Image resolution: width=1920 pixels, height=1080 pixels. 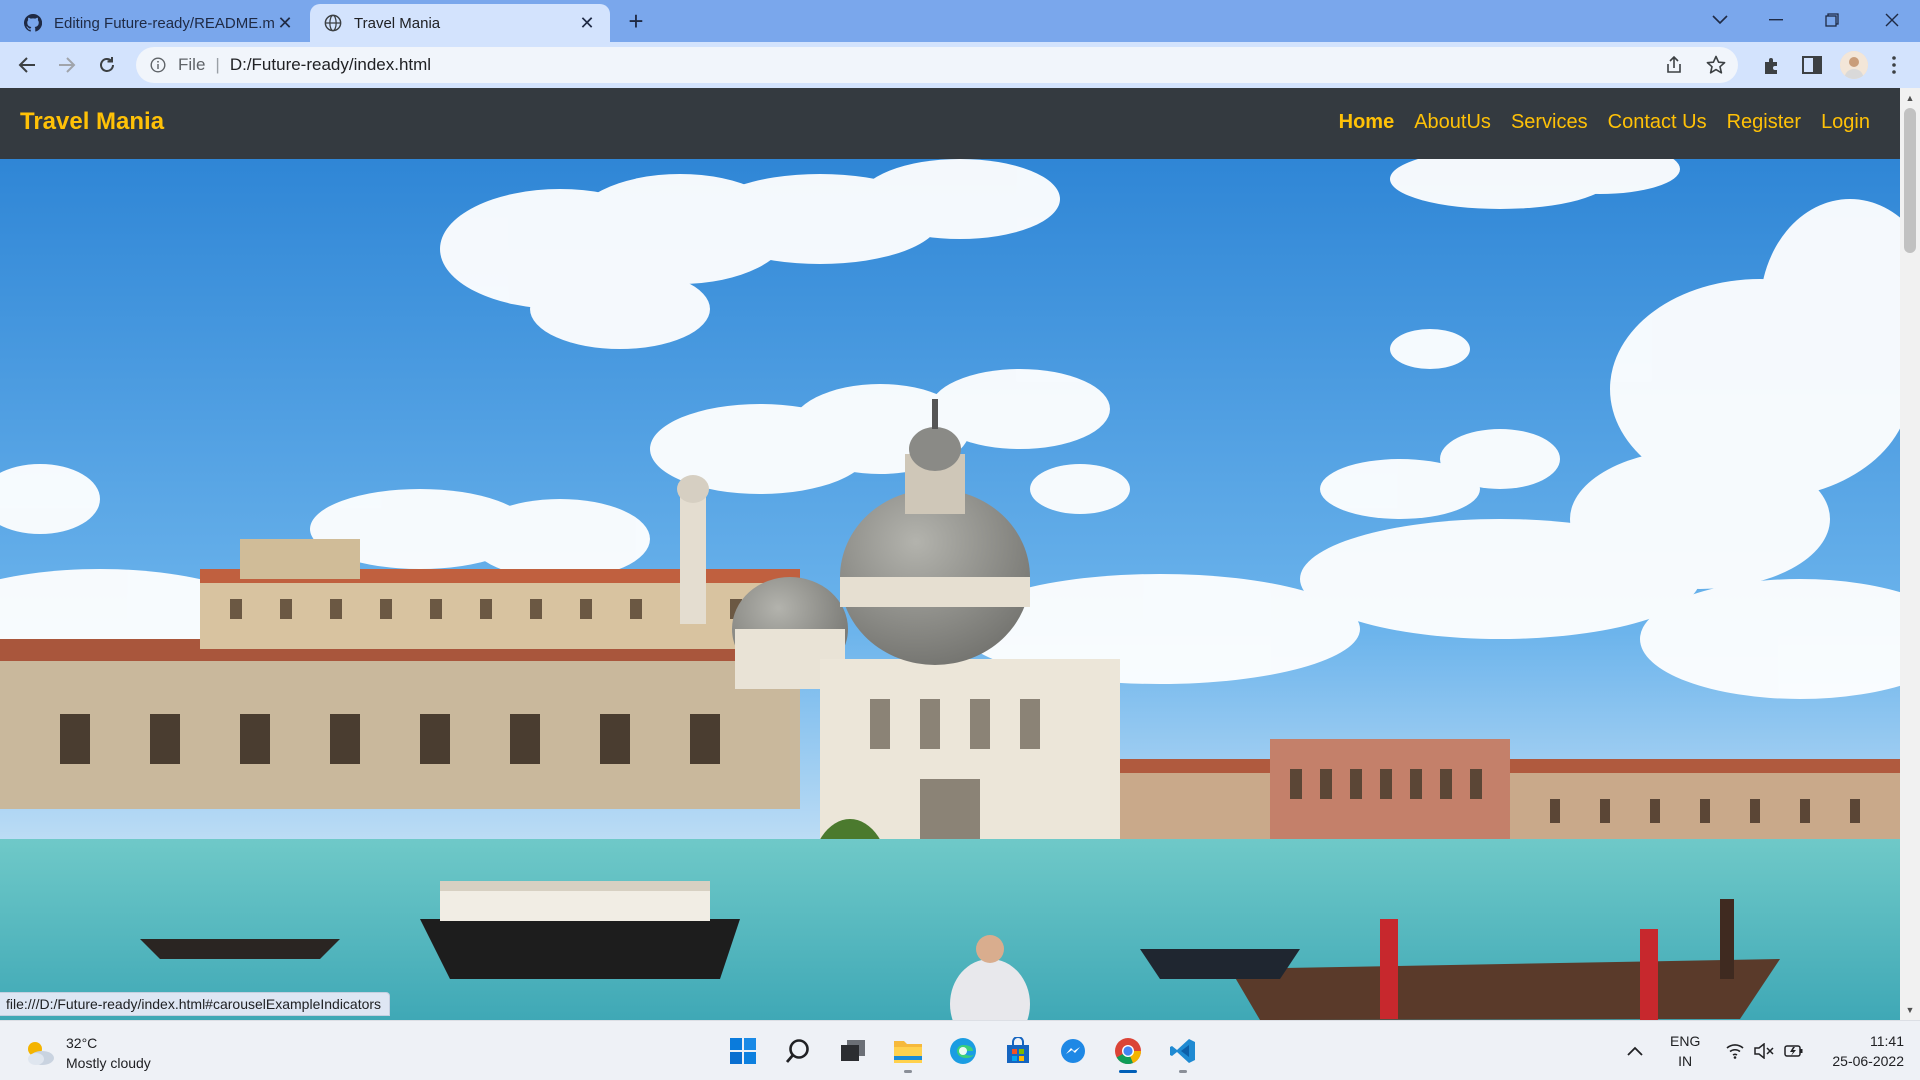 I want to click on task-view-icon, so click(x=853, y=1051).